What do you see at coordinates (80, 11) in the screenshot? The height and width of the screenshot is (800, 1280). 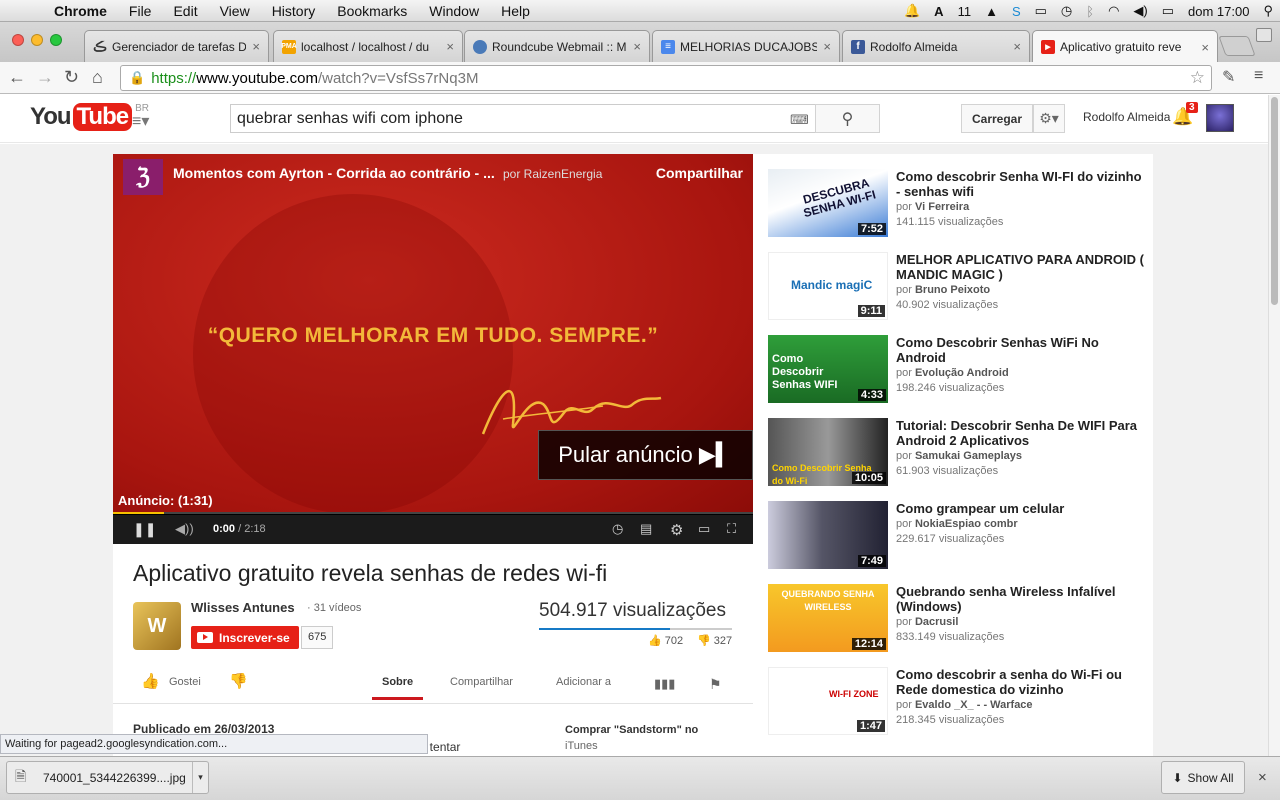 I see `menu-app-chrome: Chrome` at bounding box center [80, 11].